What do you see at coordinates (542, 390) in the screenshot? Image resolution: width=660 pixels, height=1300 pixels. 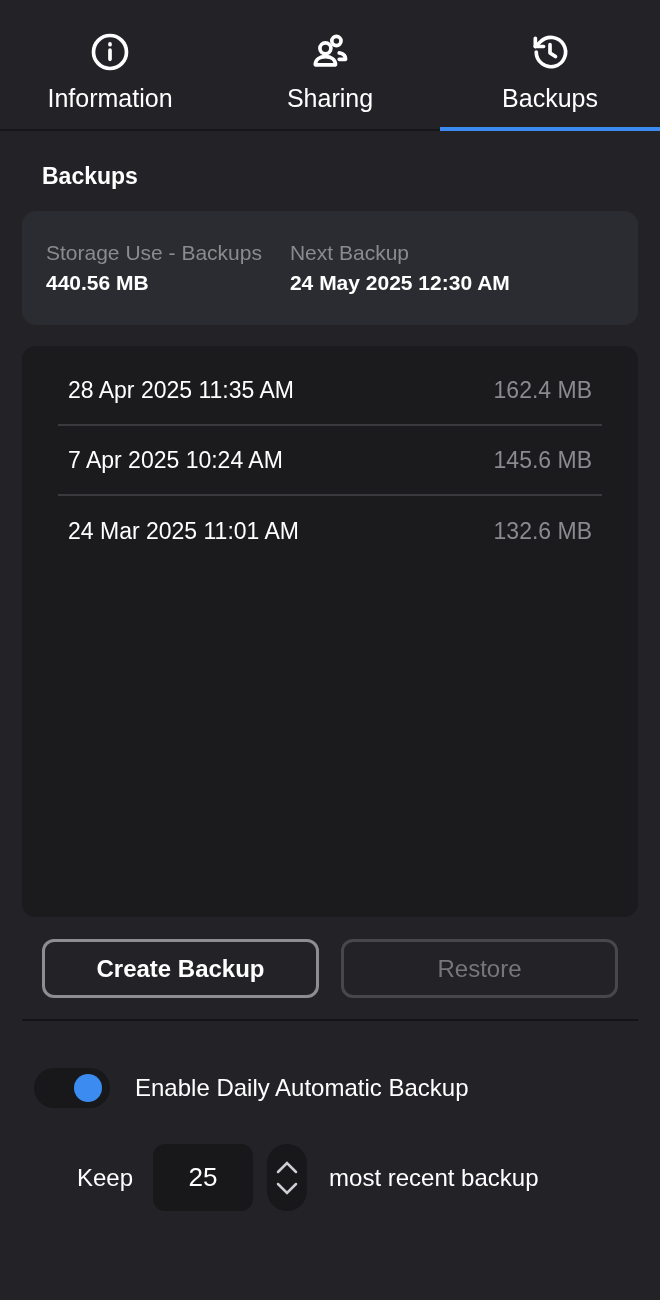 I see `backup-size: 162.4 MB` at bounding box center [542, 390].